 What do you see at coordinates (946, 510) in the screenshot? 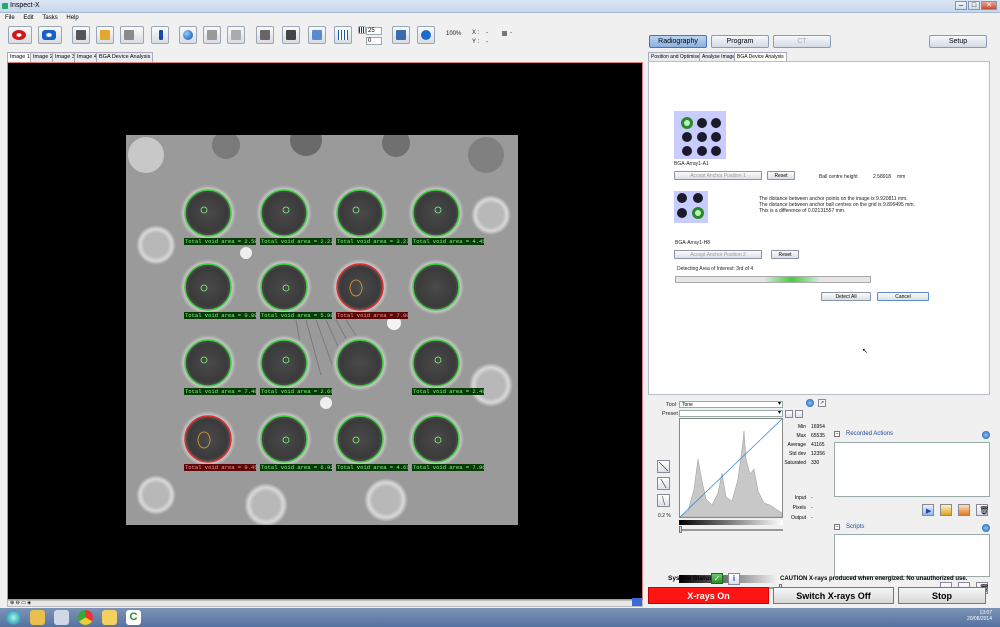
I see `record-actions-button` at bounding box center [946, 510].